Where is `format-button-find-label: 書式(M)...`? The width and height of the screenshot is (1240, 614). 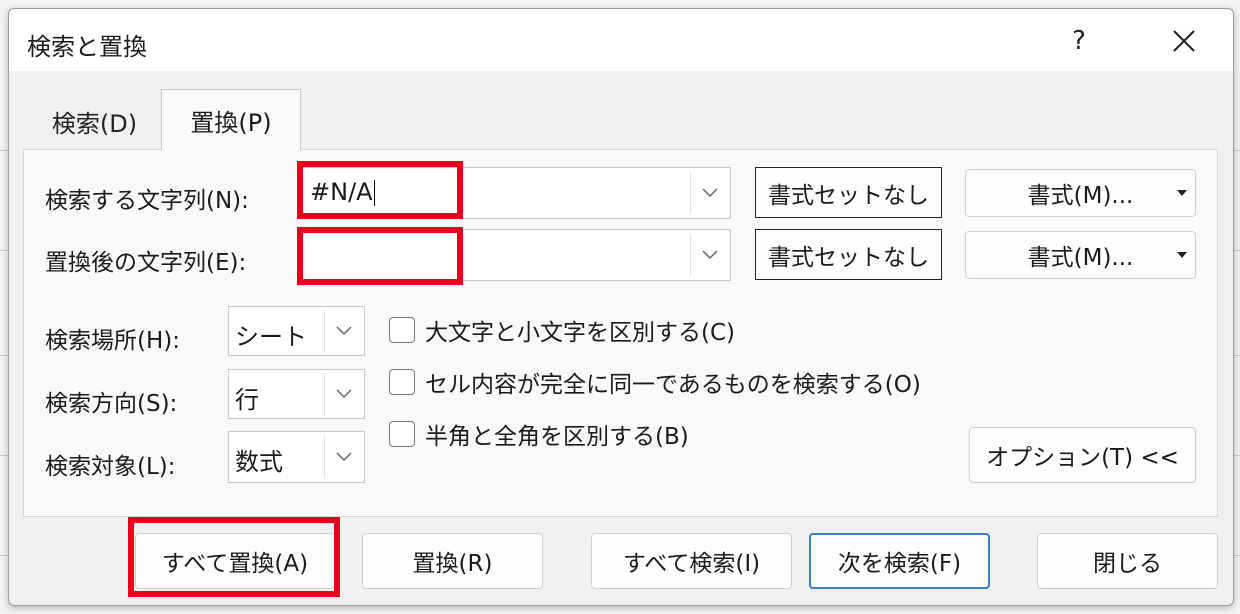 format-button-find-label: 書式(M)... is located at coordinates (1080, 196).